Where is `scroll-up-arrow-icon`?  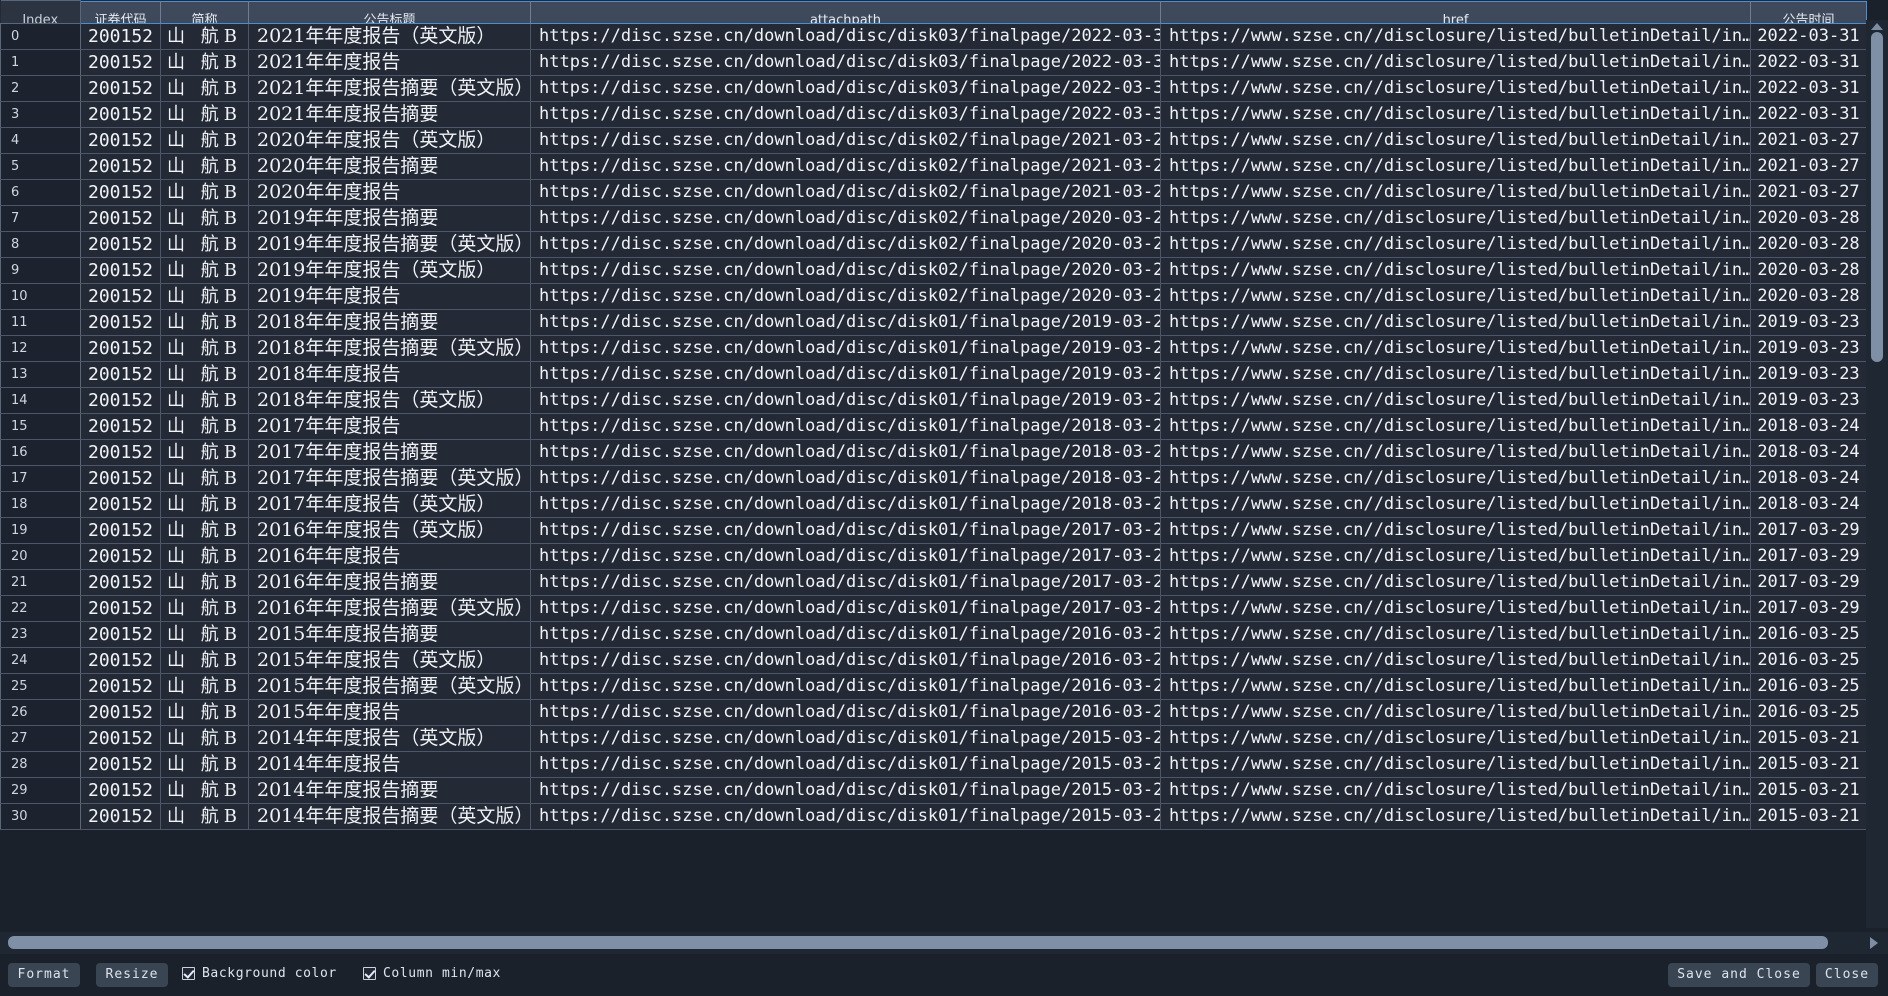 scroll-up-arrow-icon is located at coordinates (1877, 26).